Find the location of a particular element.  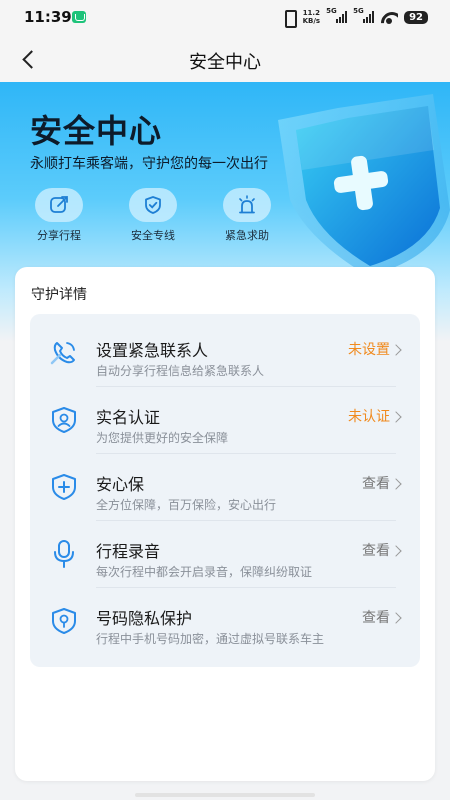

alarm-icon is located at coordinates (247, 204).